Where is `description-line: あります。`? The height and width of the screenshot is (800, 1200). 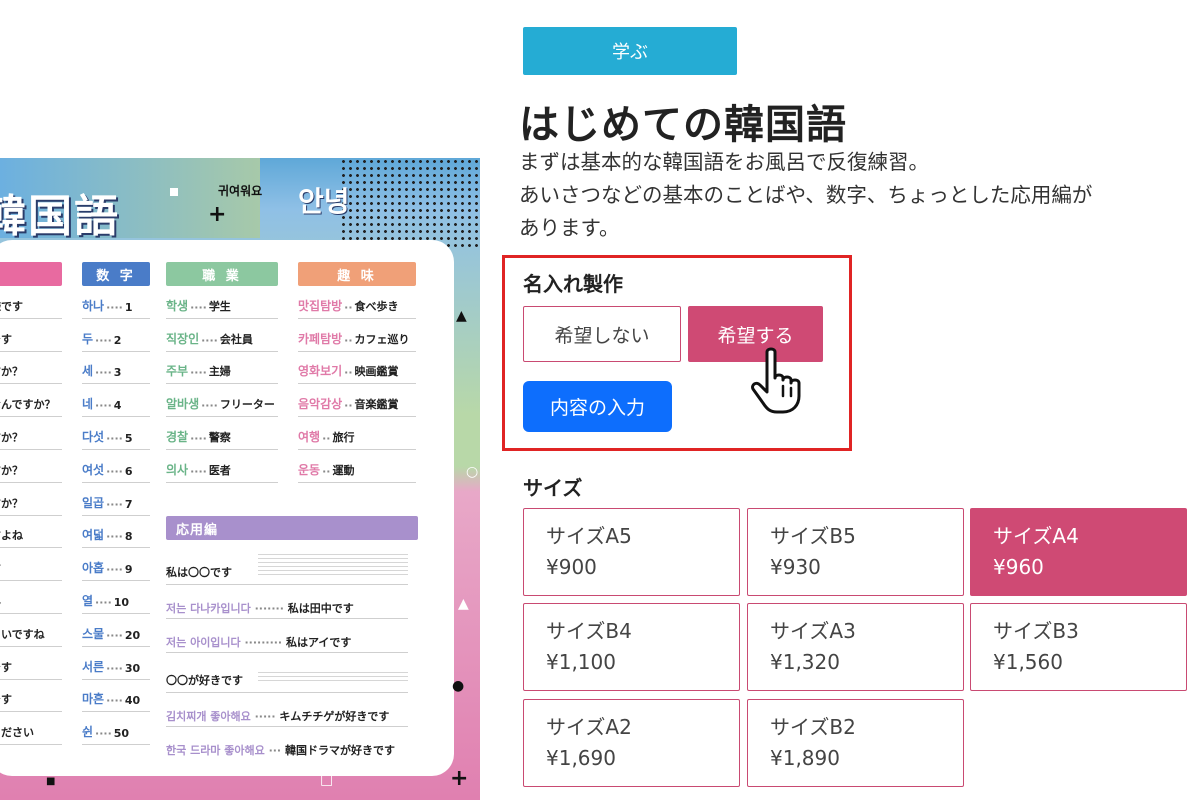
description-line: あります。 is located at coordinates (569, 228).